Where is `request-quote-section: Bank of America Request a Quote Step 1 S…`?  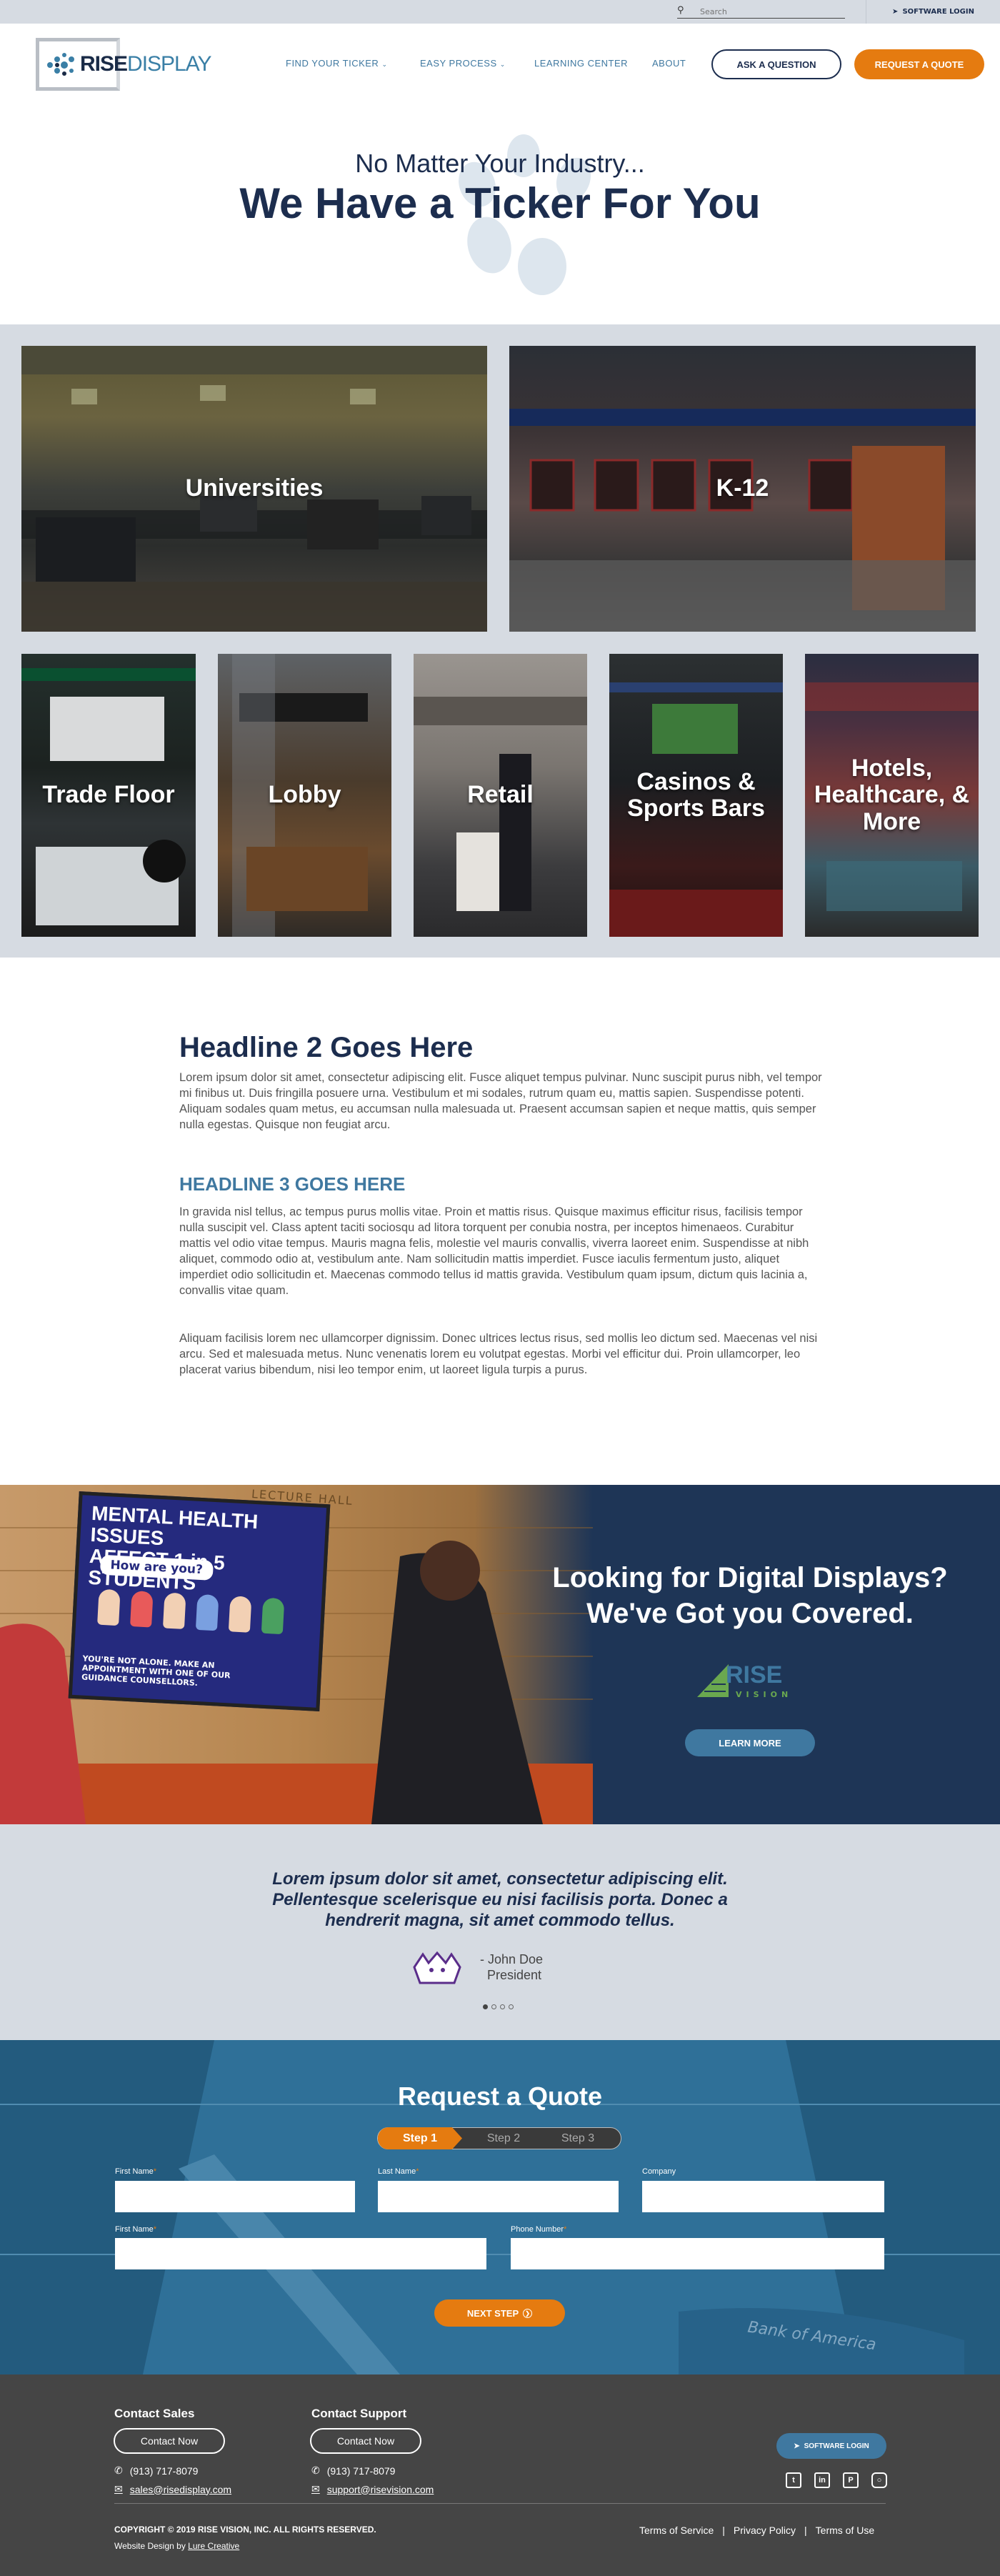
request-quote-section: Bank of America Request a Quote Step 1 S… is located at coordinates (500, 2207).